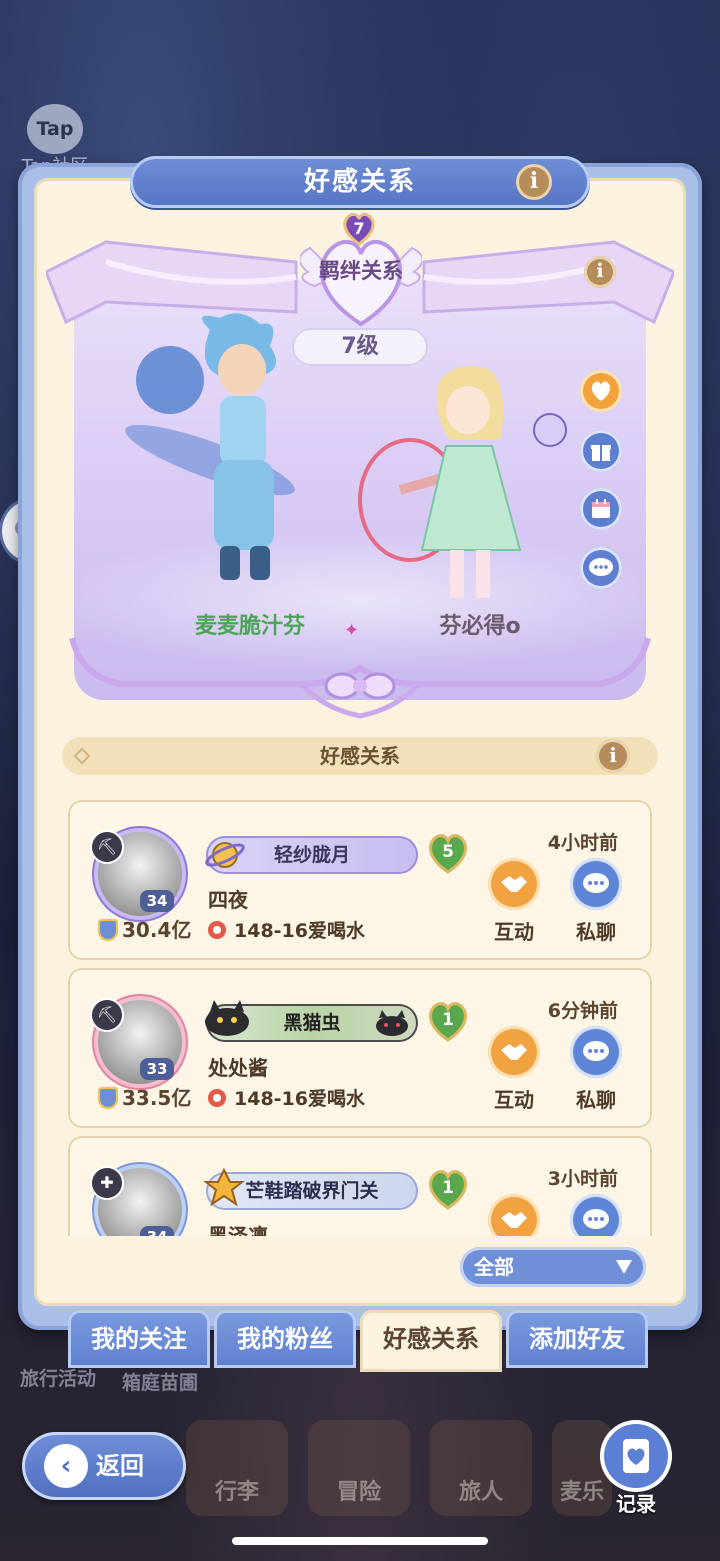 The image size is (720, 1561). Describe the element at coordinates (582, 1179) in the screenshot. I see `last-online-time: 3小时前` at that location.